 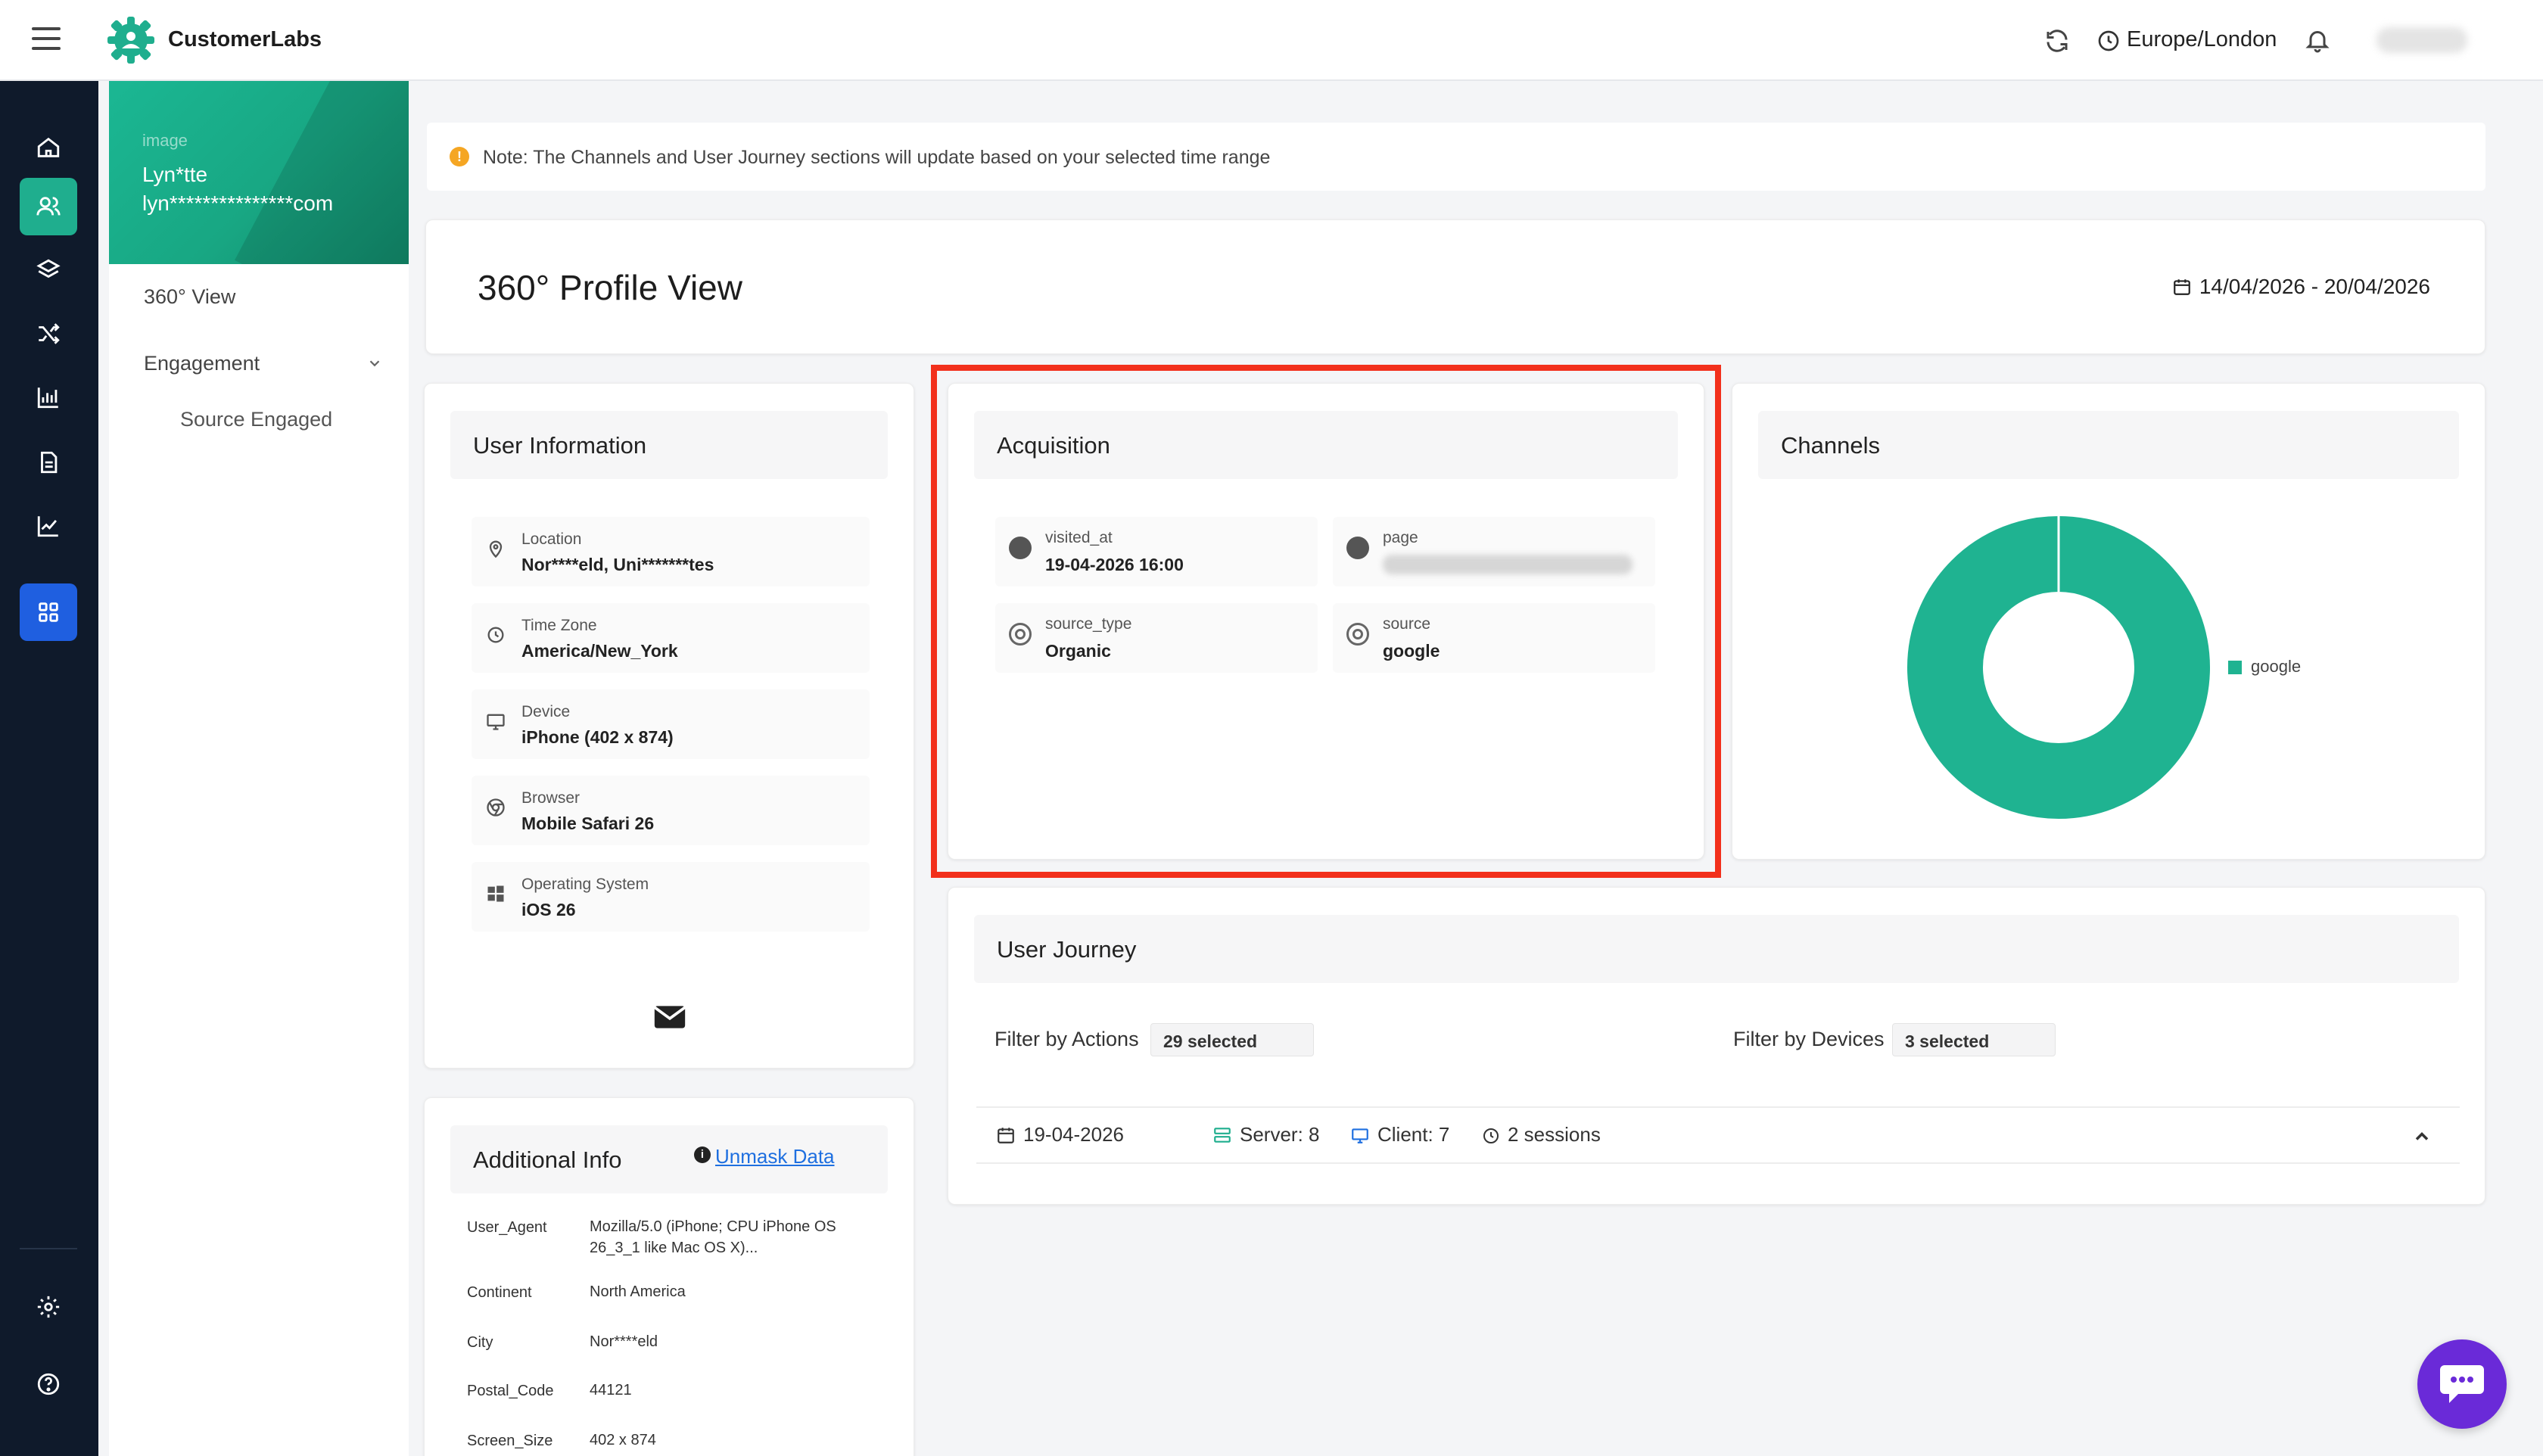 I want to click on layers-icon, so click(x=48, y=270).